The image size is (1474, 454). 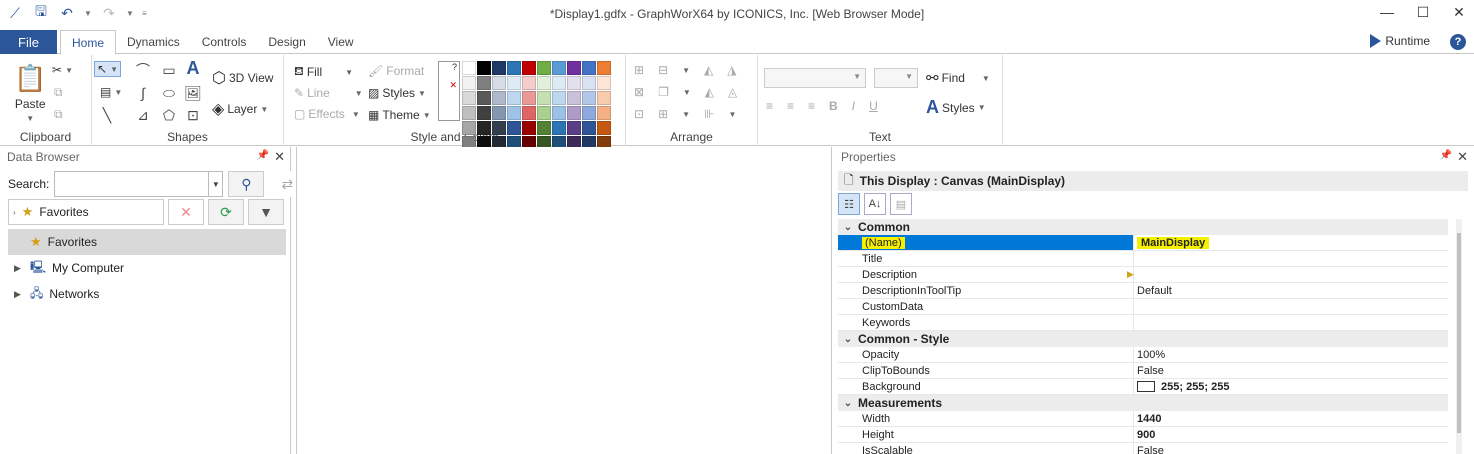 I want to click on copy-format-button: ⧉, so click(x=58, y=114).